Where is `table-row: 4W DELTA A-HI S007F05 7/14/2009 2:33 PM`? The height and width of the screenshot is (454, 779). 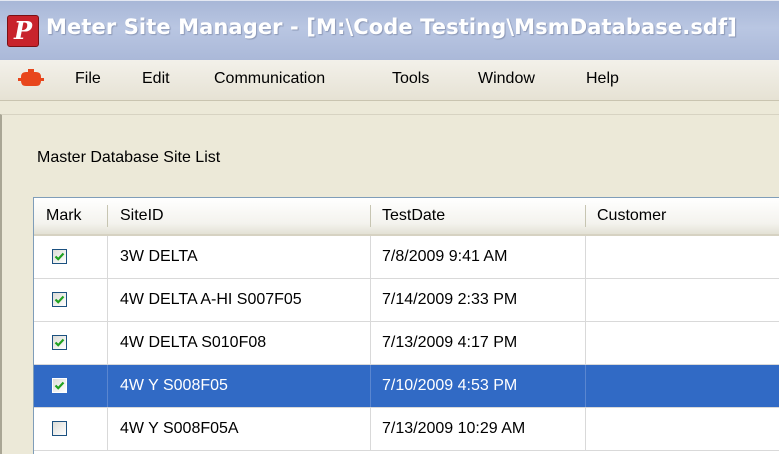 table-row: 4W DELTA A-HI S007F05 7/14/2009 2:33 PM is located at coordinates (406, 300).